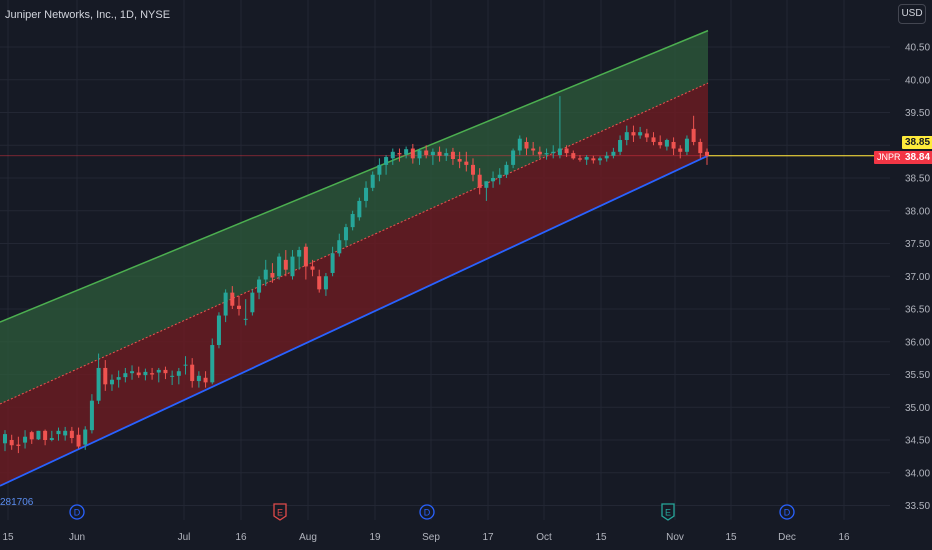  I want to click on event-markers: DEDED, so click(432, 512).